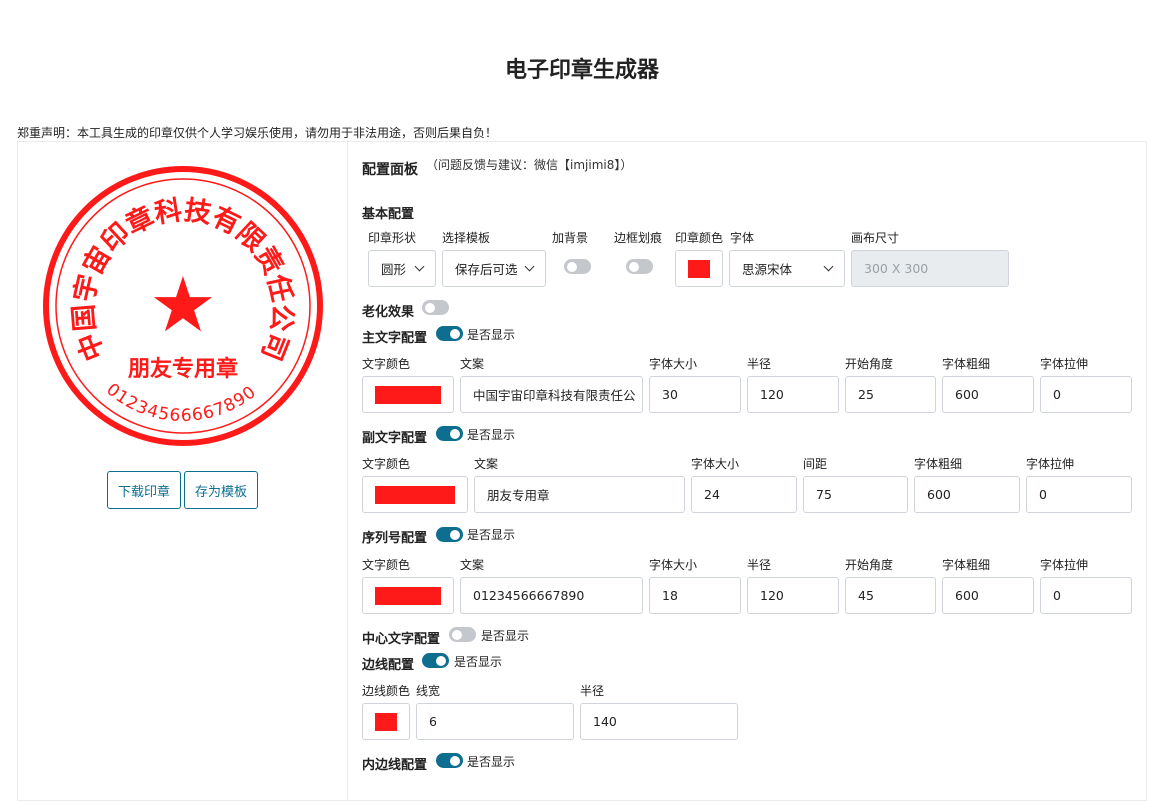  I want to click on serial-size-label: 字体大小, so click(673, 565).